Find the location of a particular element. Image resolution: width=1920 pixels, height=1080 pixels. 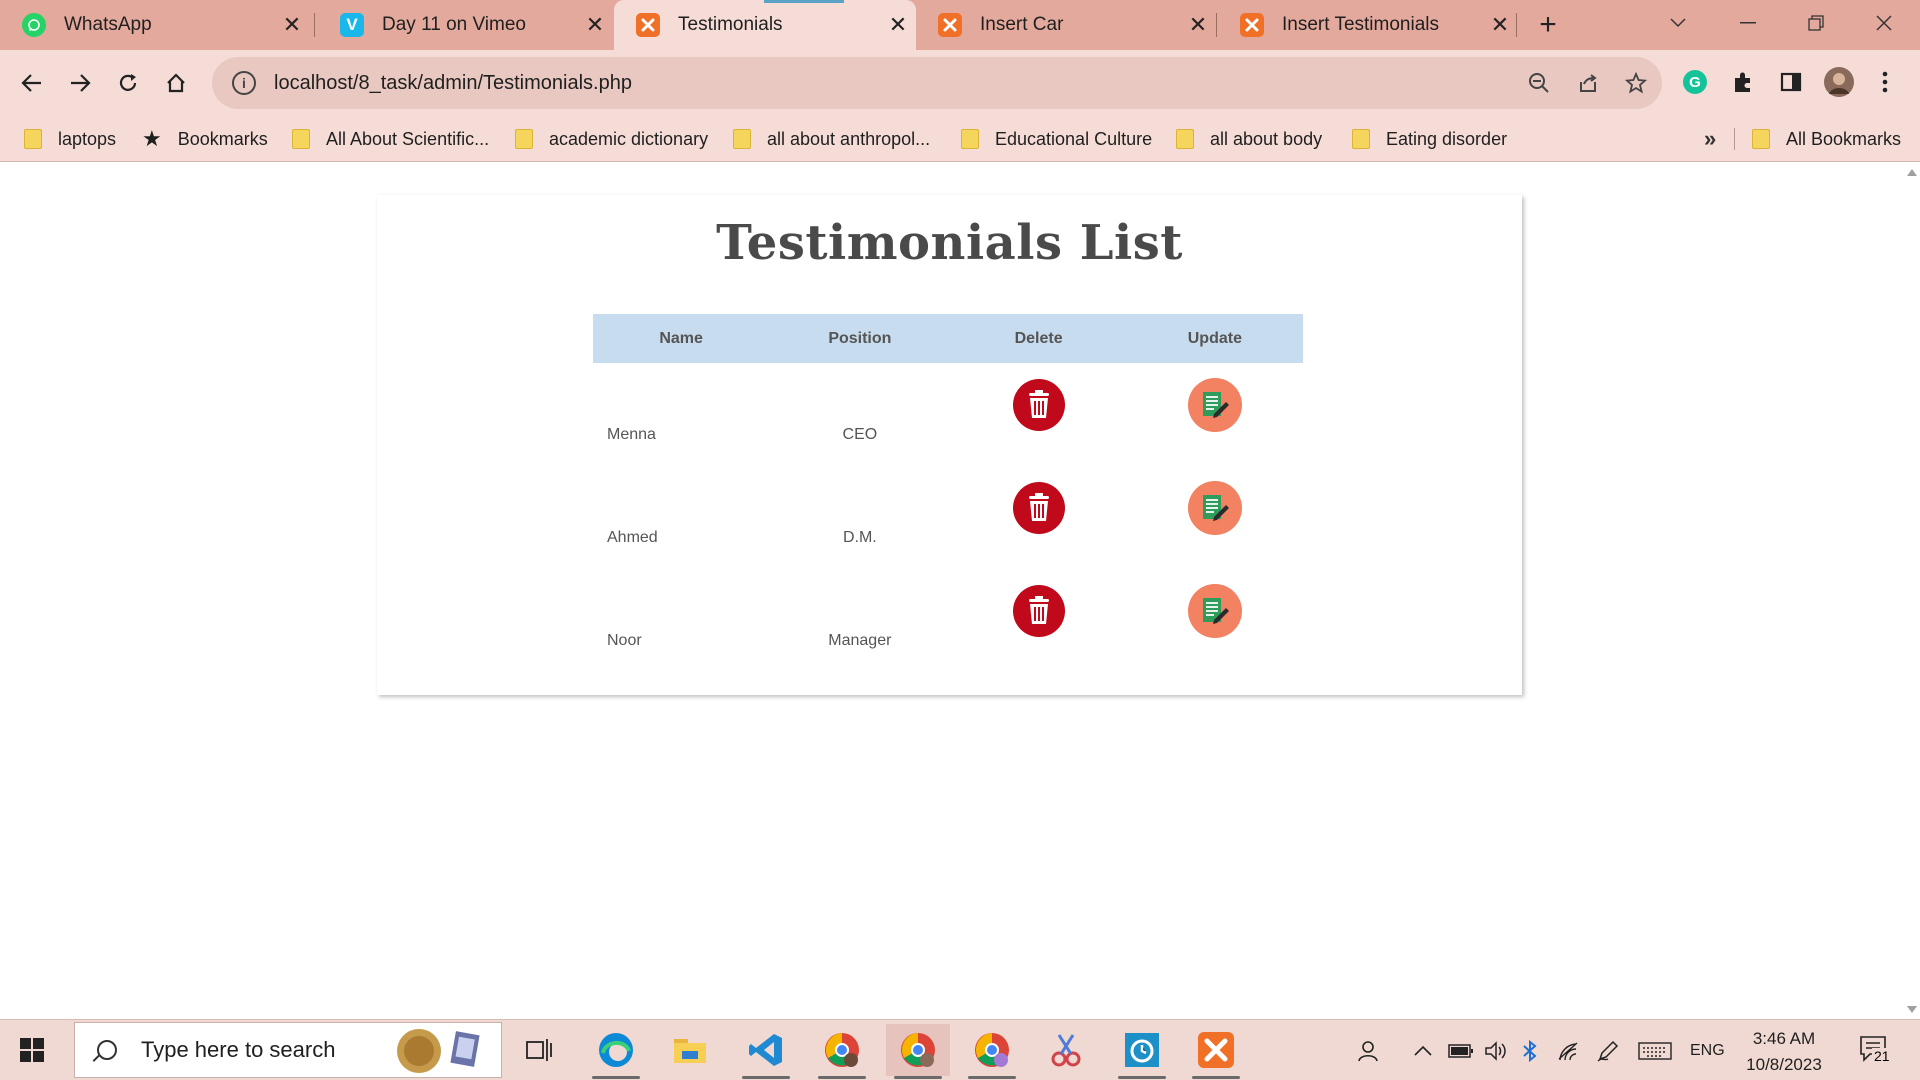

table-row: Ahmed D.M. is located at coordinates (948, 517).